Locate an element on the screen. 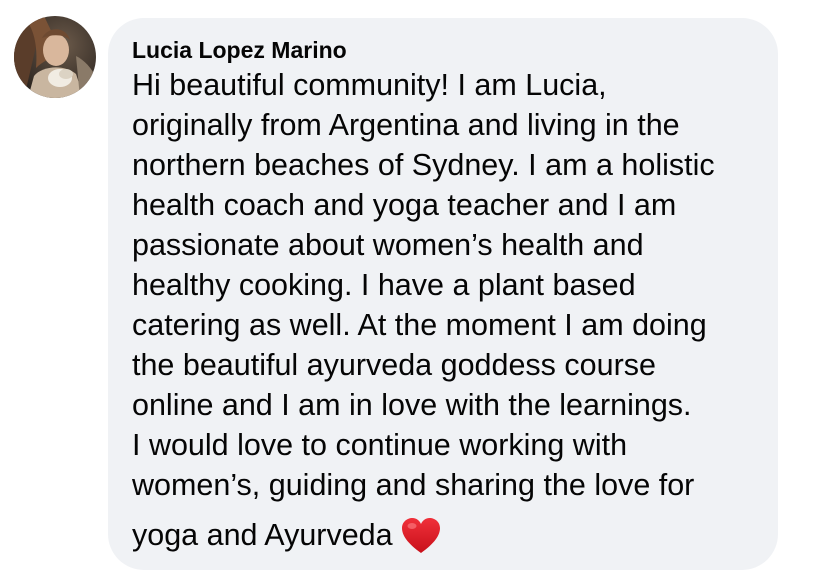 The height and width of the screenshot is (574, 818). comment-line-last: yoga and Ayurveda is located at coordinates (443, 540).